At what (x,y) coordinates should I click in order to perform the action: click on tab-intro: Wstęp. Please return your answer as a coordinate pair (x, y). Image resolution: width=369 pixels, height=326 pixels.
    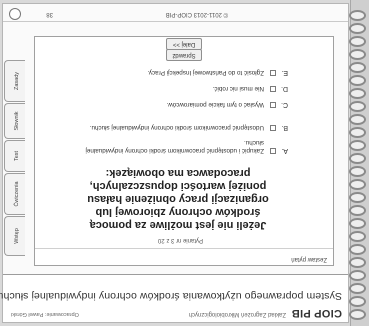
    Looking at the image, I should click on (14, 236).